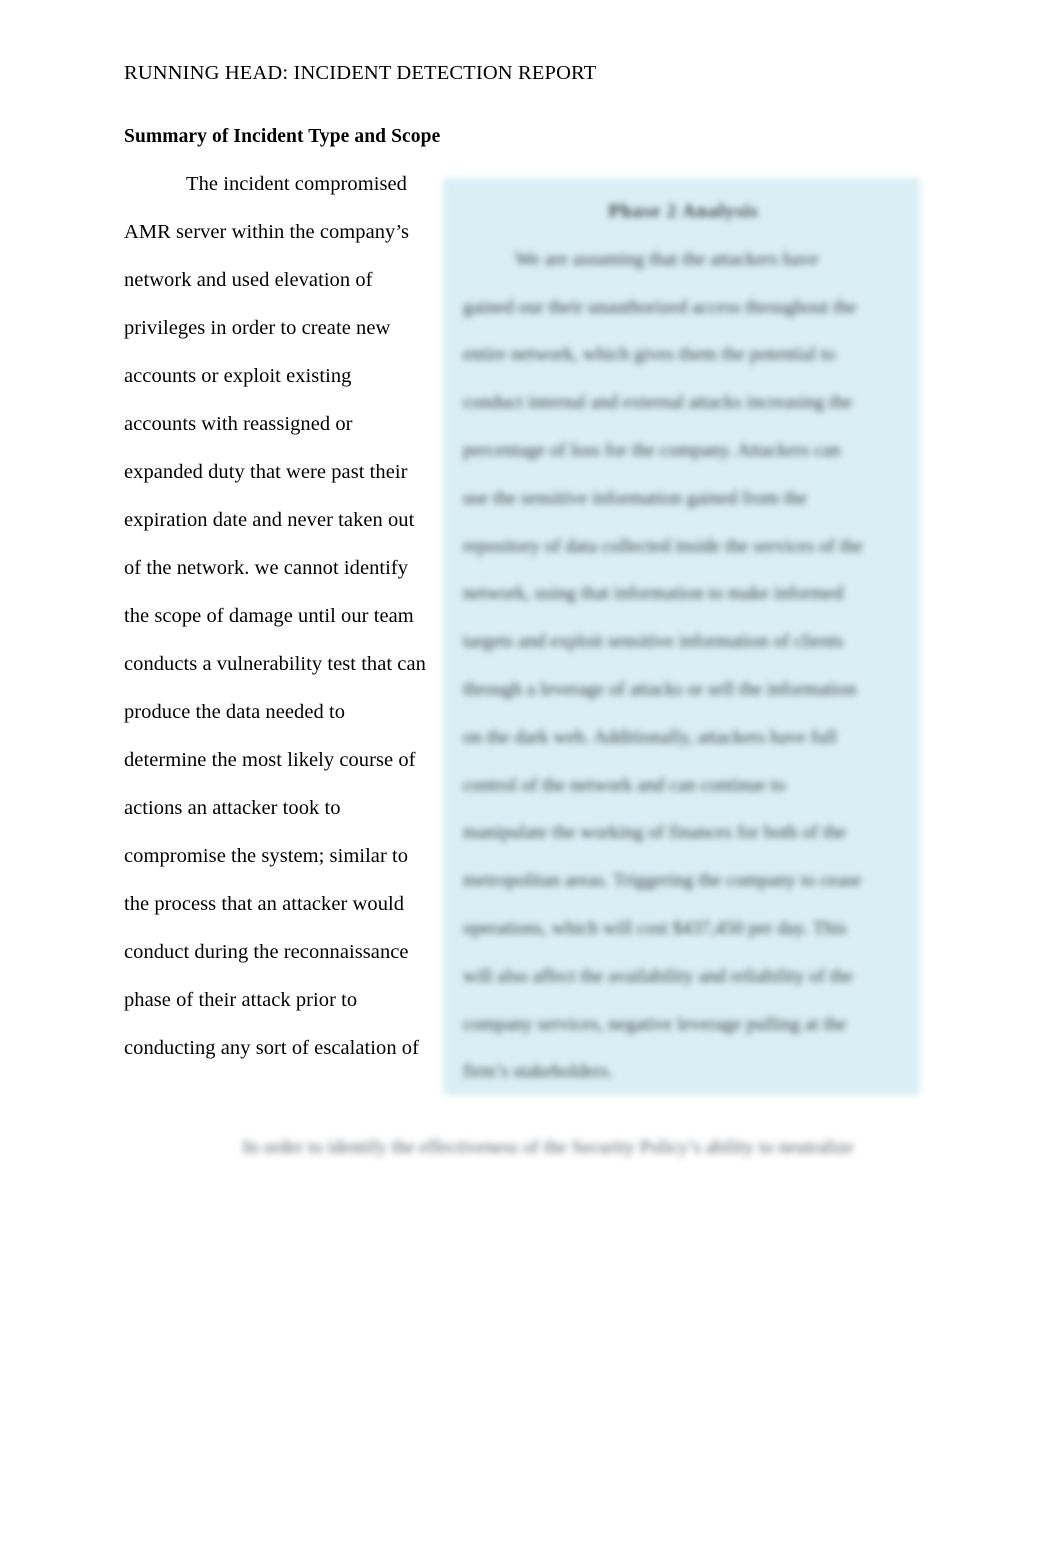 Image resolution: width=1062 pixels, height=1556 pixels. What do you see at coordinates (264, 904) in the screenshot?
I see `body-line: the process that an attacker would` at bounding box center [264, 904].